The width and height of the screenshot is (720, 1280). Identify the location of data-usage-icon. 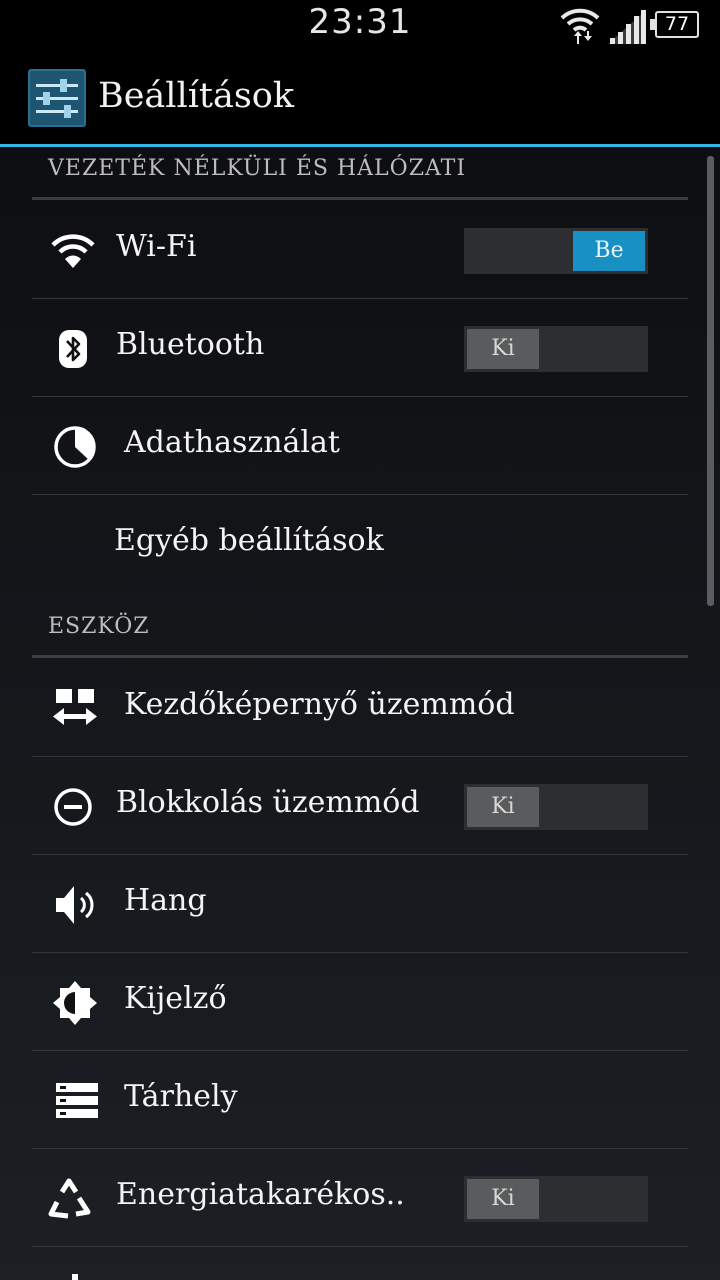
(75, 447).